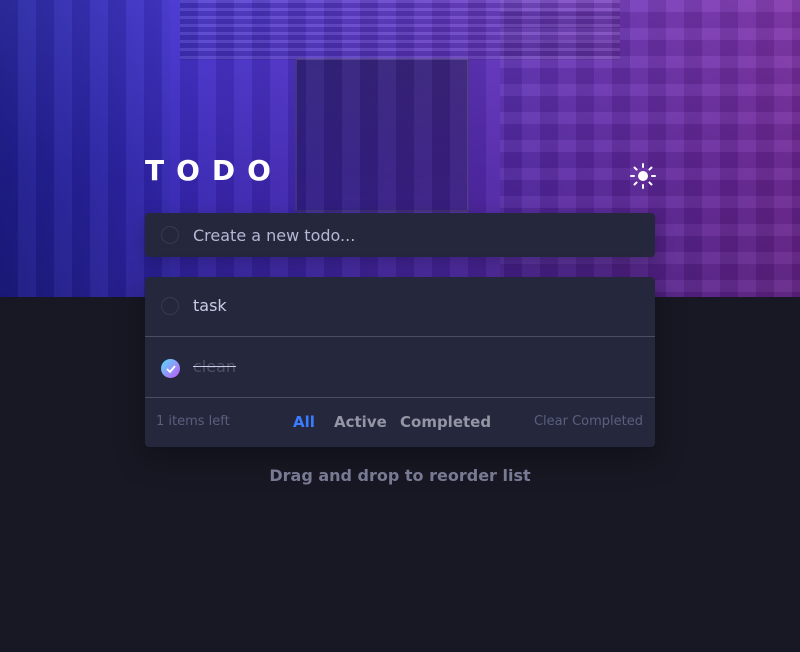 The height and width of the screenshot is (652, 800). I want to click on new-todo-card, so click(400, 235).